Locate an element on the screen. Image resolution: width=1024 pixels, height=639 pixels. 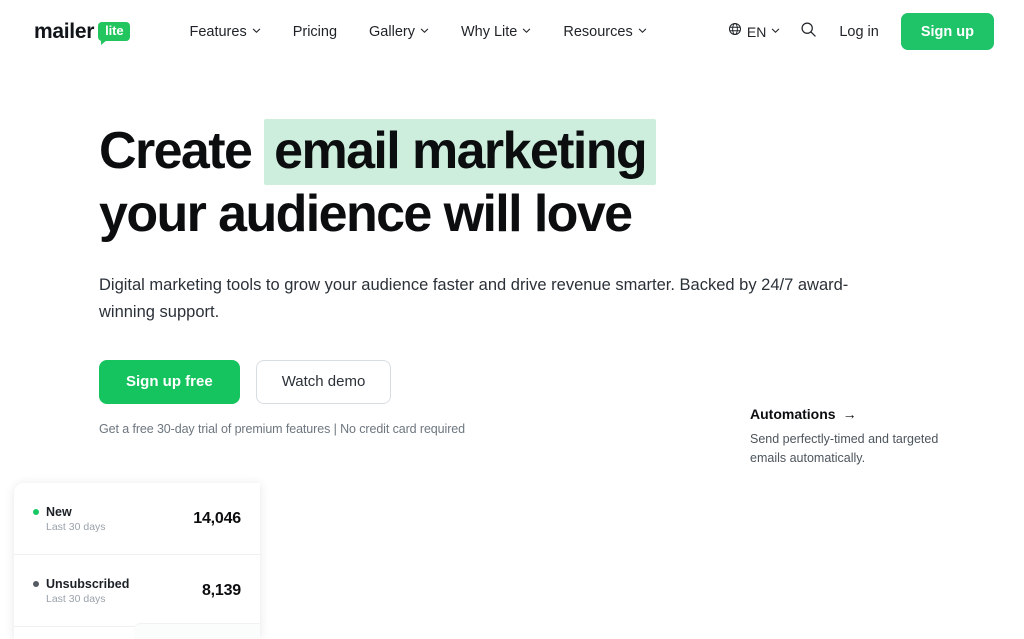
watch-demo-button: Watch demo is located at coordinates (323, 381).